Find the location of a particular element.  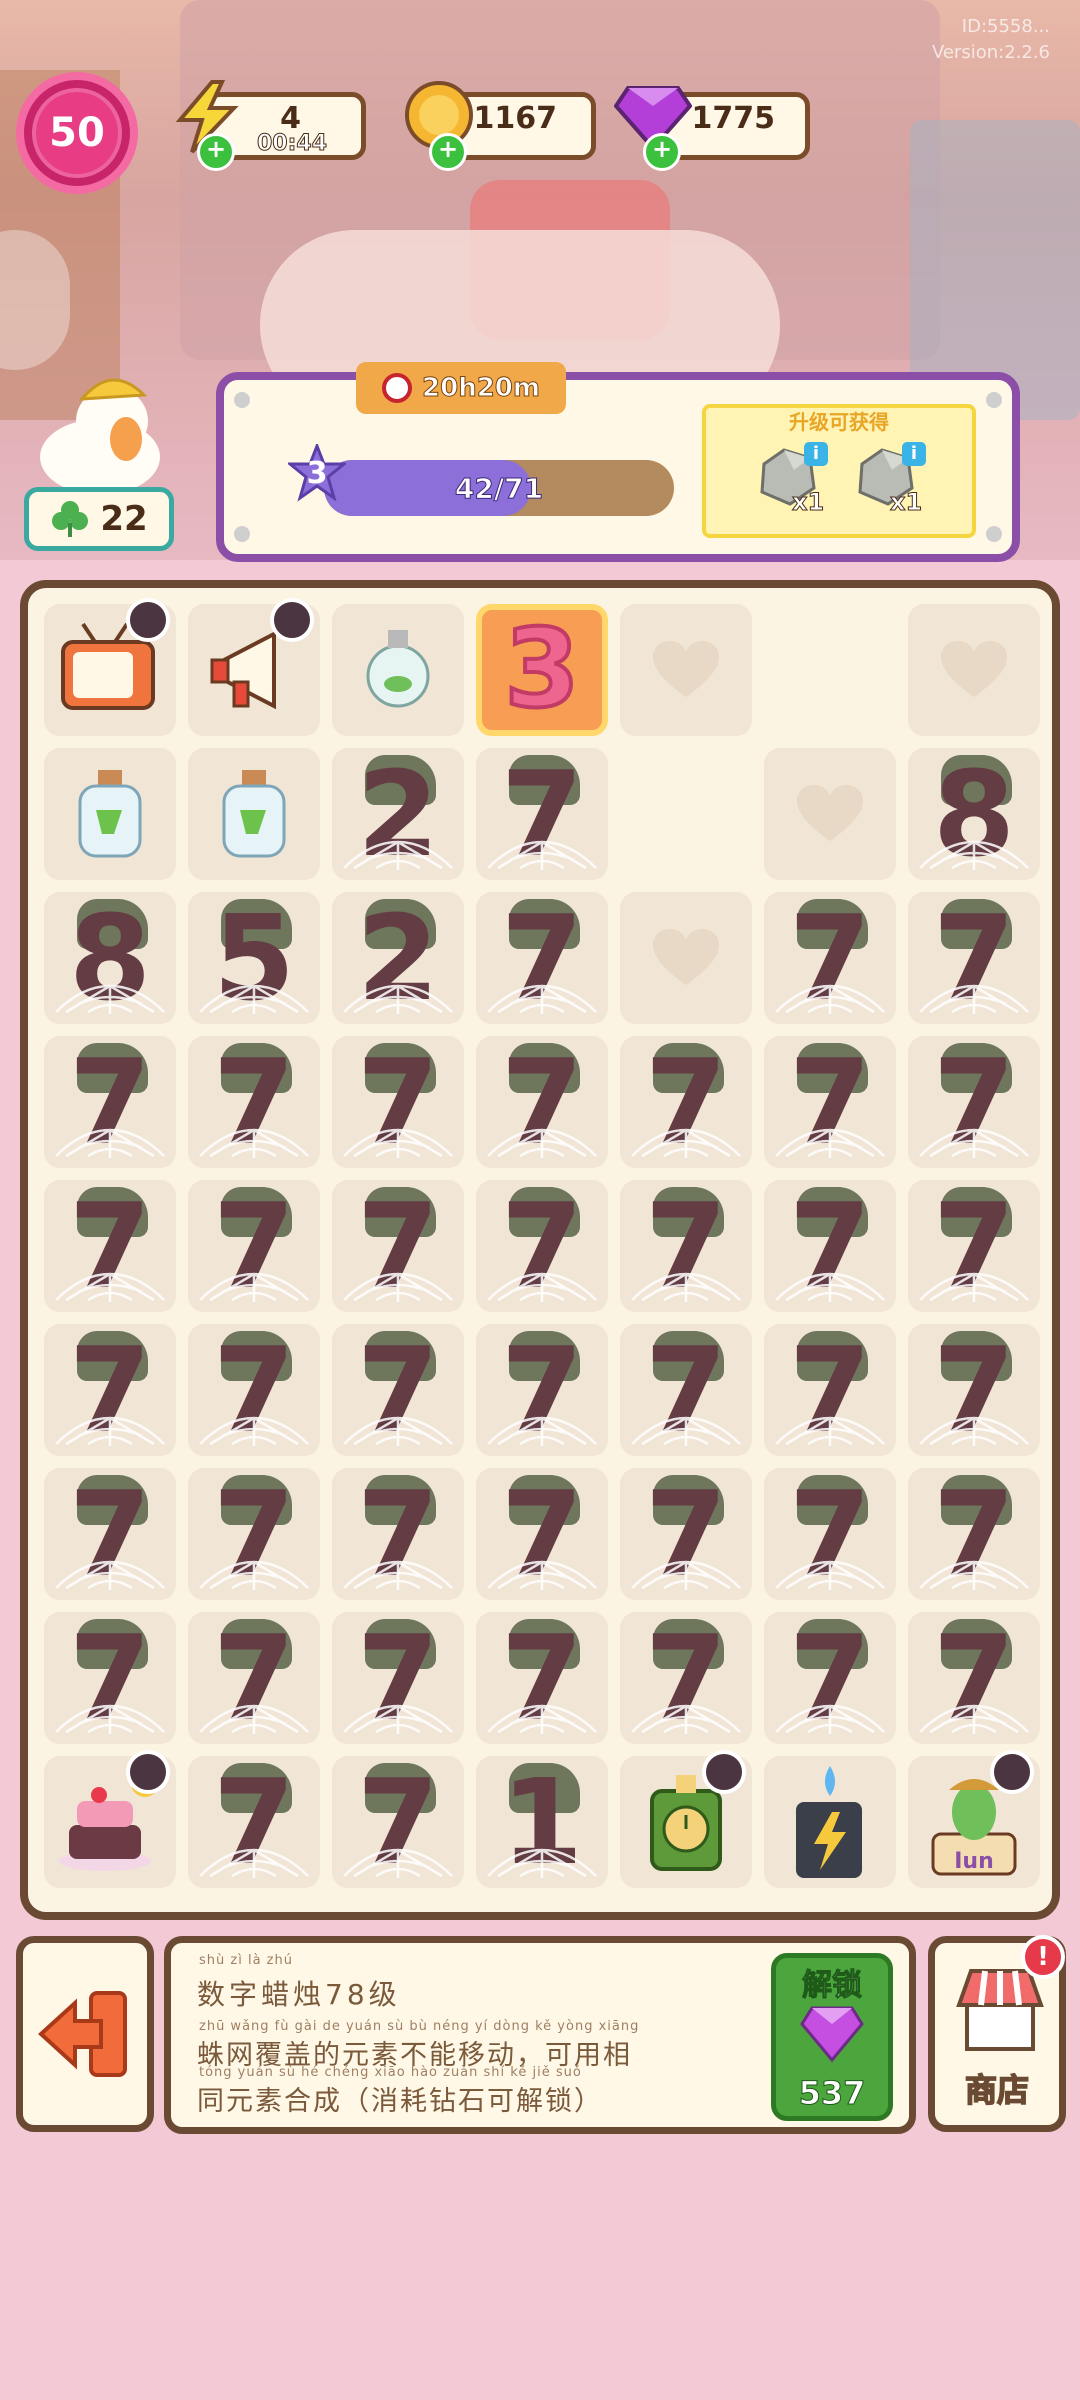

cake-generator: ! is located at coordinates (110, 1819).